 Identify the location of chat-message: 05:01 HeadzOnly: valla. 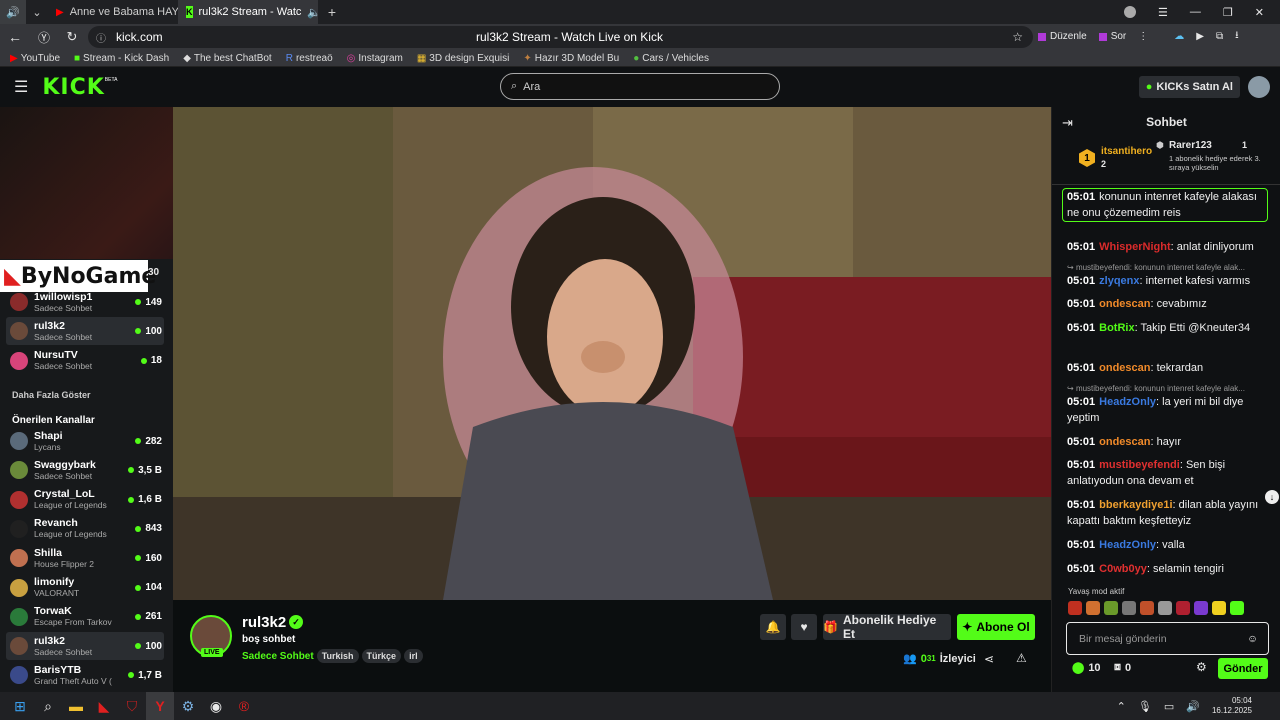
(1167, 545).